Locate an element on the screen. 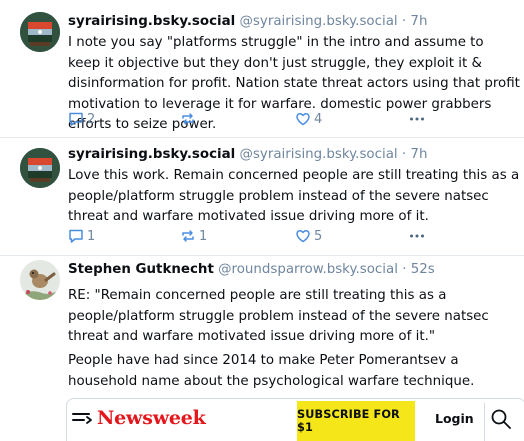 The height and width of the screenshot is (441, 524). menu-icon is located at coordinates (83, 420).